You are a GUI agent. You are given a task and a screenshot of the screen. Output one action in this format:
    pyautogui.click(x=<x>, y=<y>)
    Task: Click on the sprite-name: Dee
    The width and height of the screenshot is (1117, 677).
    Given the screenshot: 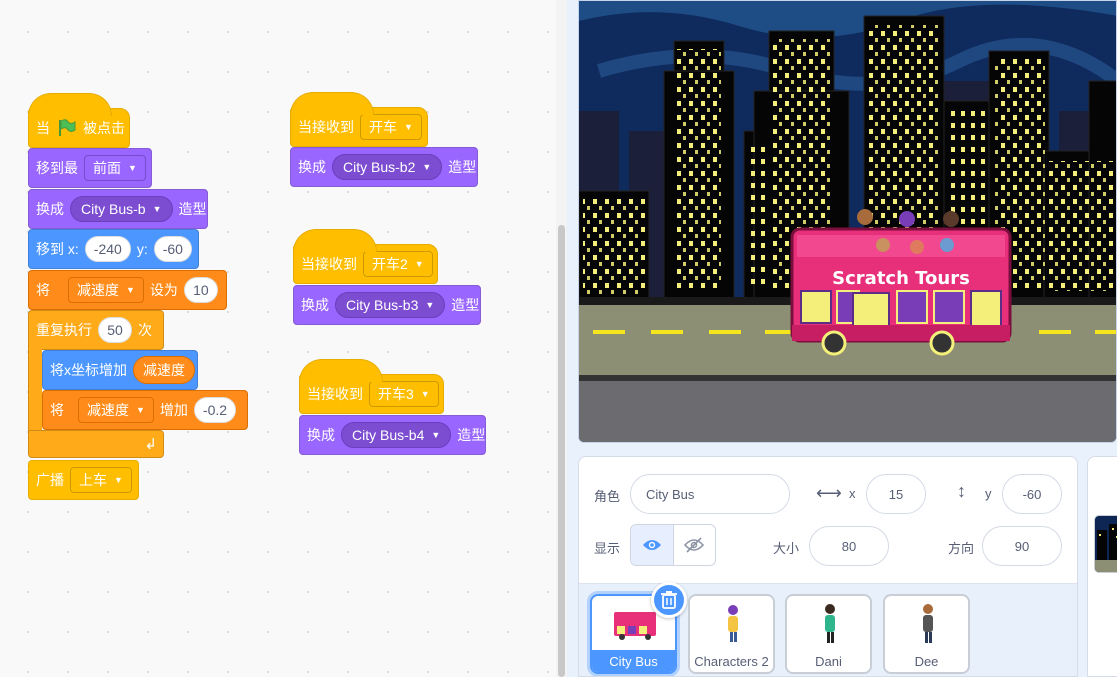 What is the action you would take?
    pyautogui.click(x=926, y=661)
    